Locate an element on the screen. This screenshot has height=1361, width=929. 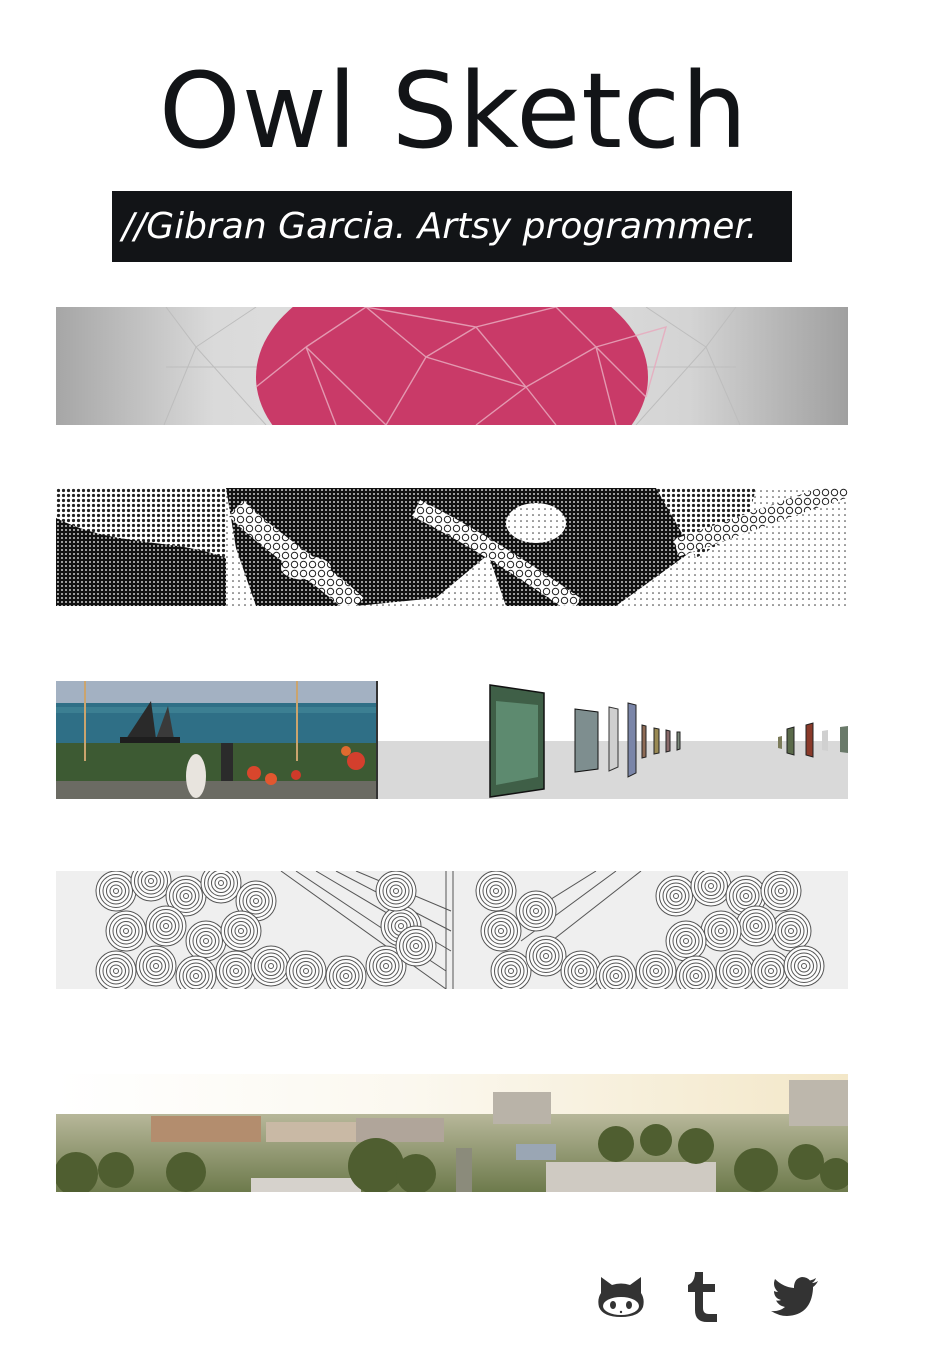
3d-gallery-thumbnail is located at coordinates (452, 740).